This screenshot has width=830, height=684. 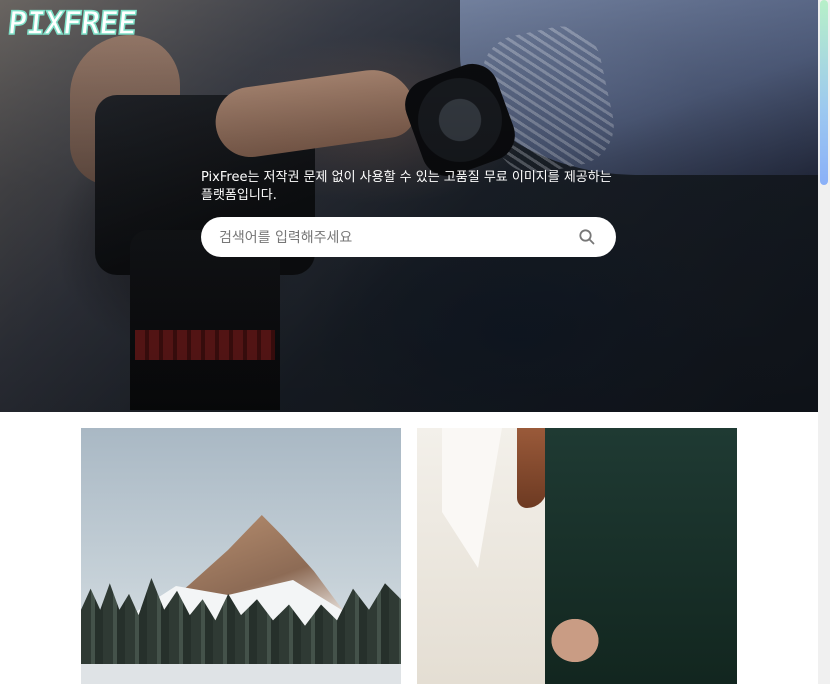 I want to click on page-scrollbar, so click(x=824, y=342).